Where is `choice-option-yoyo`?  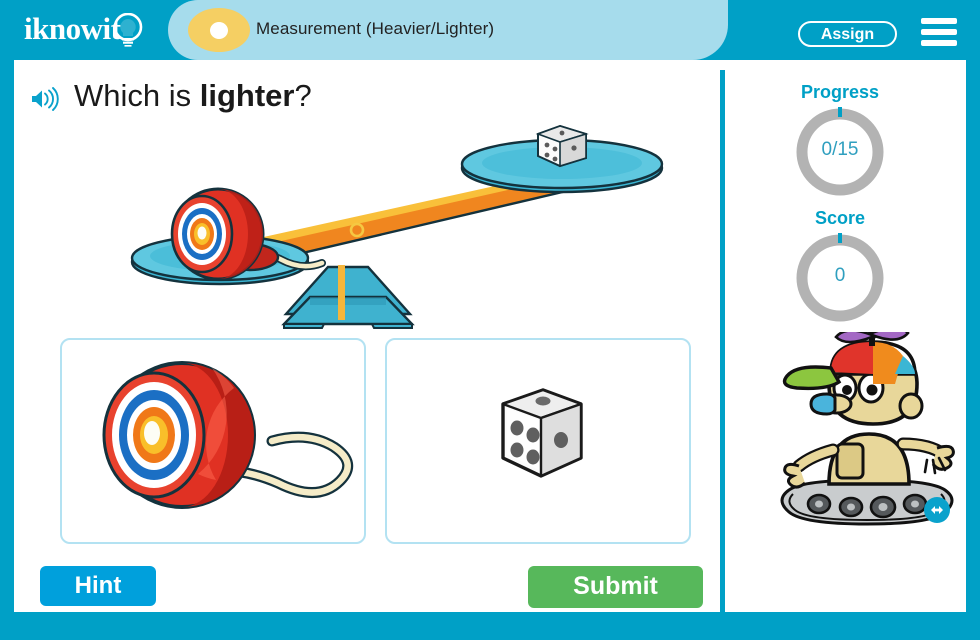
choice-option-yoyo is located at coordinates (213, 441).